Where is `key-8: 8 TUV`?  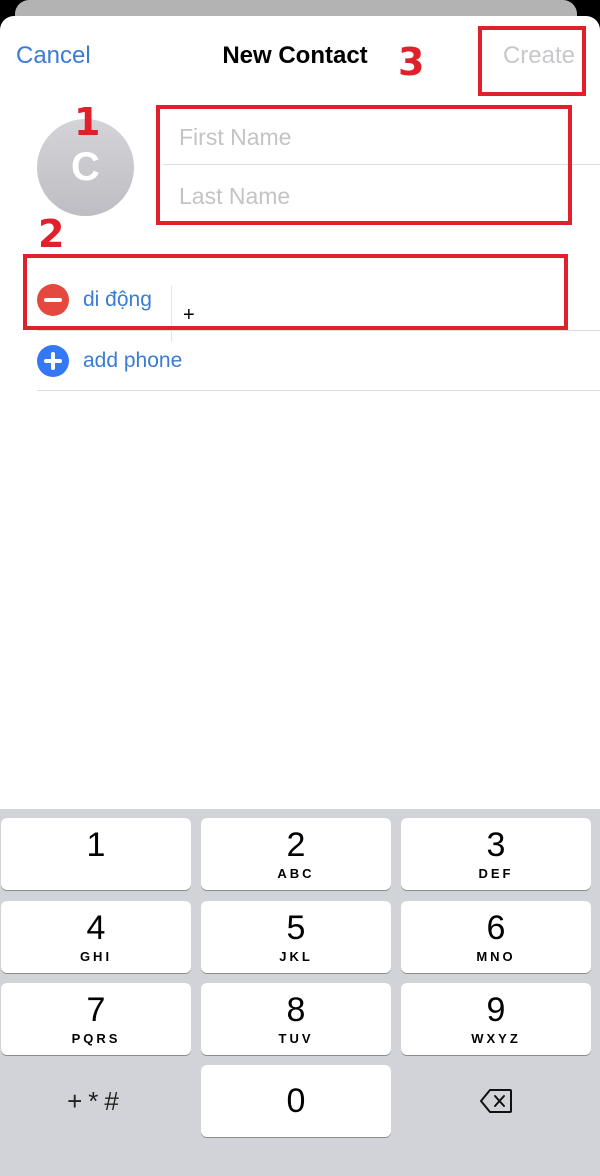
key-8: 8 TUV is located at coordinates (296, 1019).